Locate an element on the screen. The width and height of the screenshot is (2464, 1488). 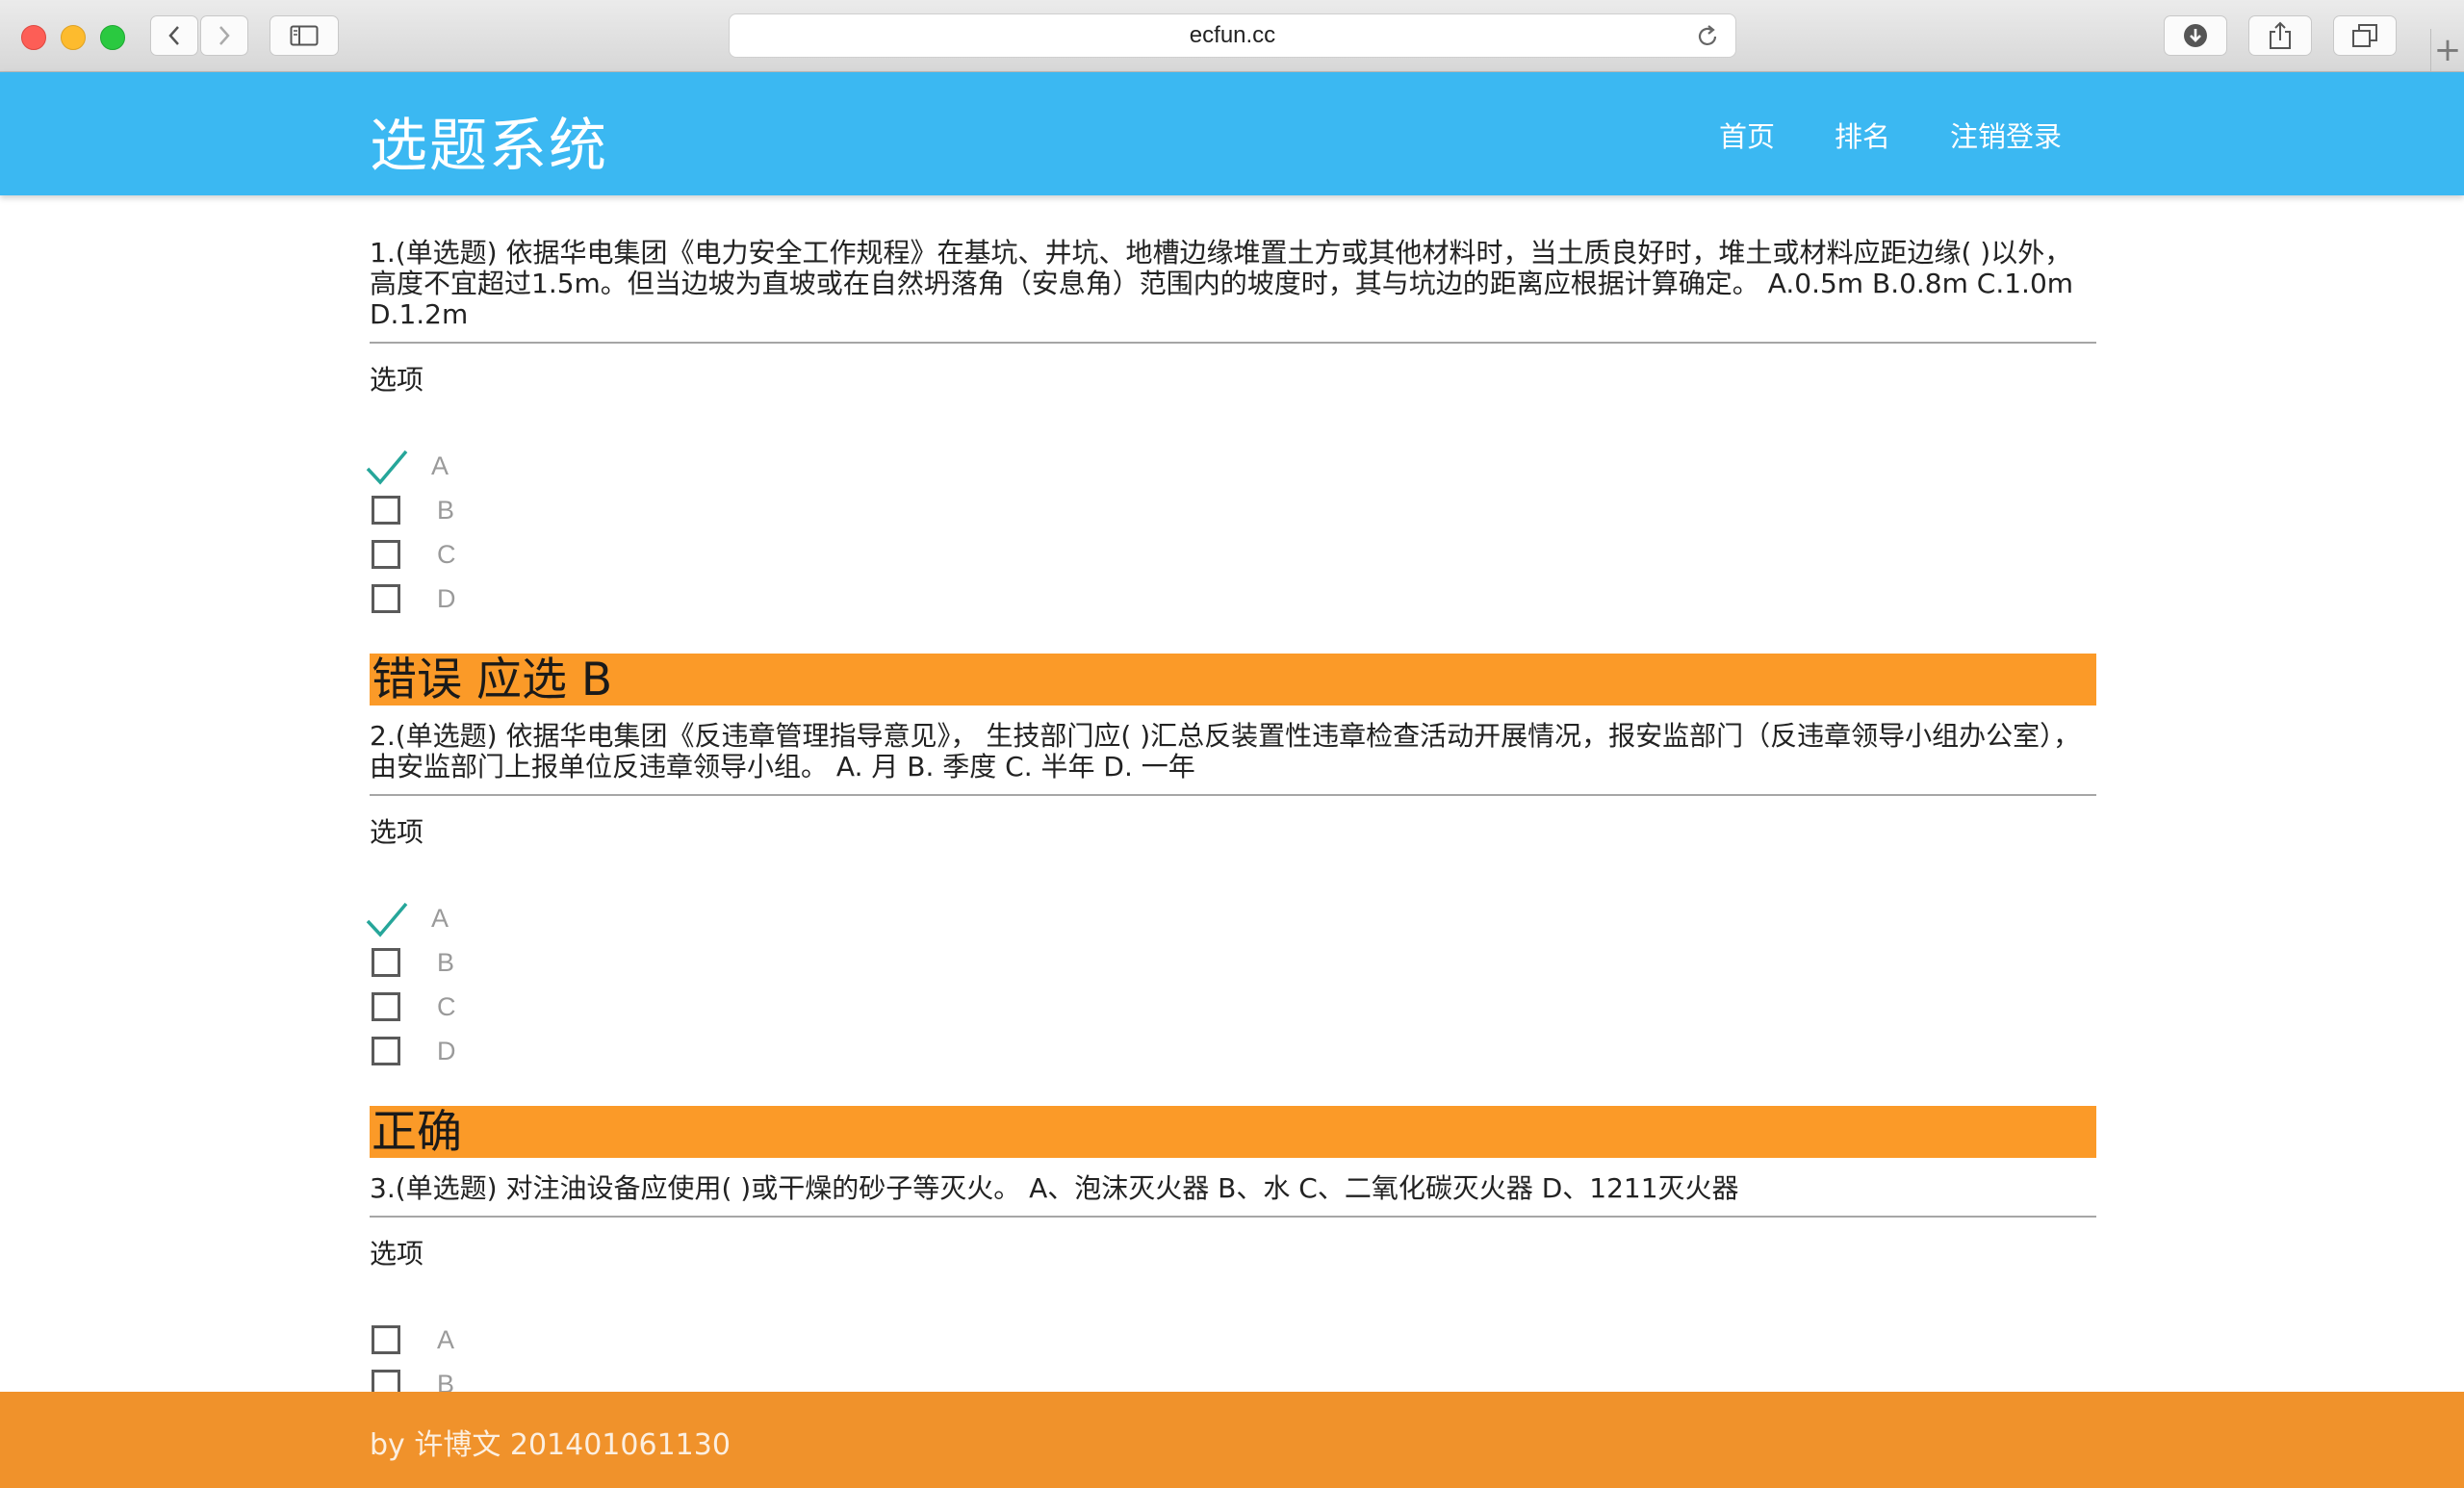
nav-logout-link: 注销登录 is located at coordinates (2006, 135).